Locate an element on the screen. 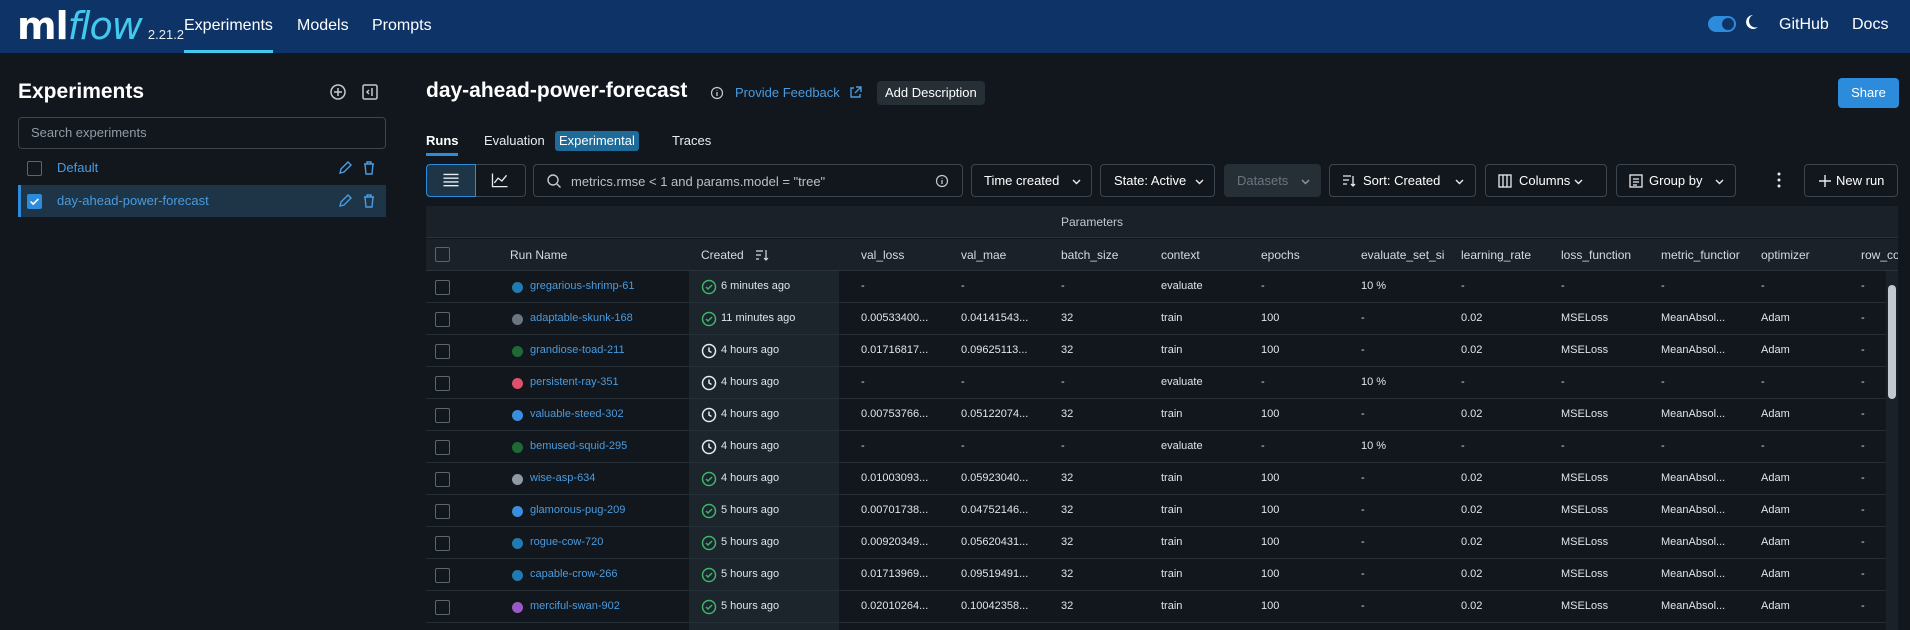 The width and height of the screenshot is (1910, 630). vertical-scrollbar is located at coordinates (1892, 450).